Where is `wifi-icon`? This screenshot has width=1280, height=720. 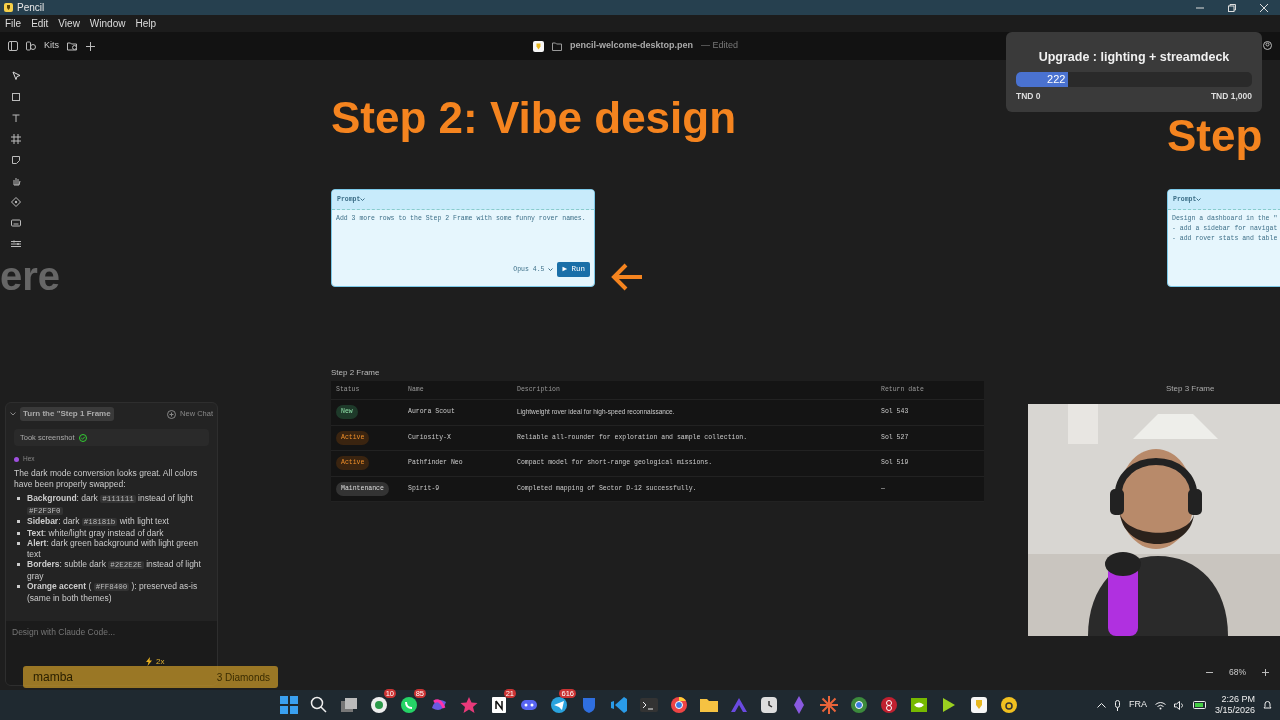 wifi-icon is located at coordinates (1160, 705).